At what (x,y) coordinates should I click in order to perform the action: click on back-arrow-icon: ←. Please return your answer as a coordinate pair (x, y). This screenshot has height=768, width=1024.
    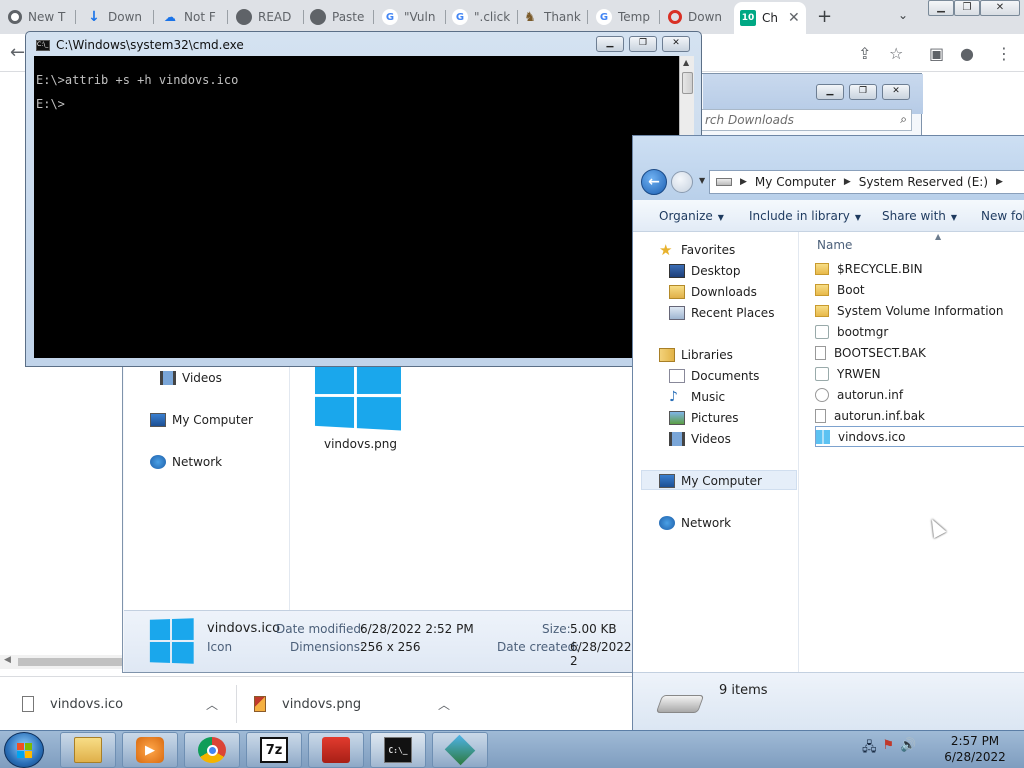
    Looking at the image, I should click on (17, 52).